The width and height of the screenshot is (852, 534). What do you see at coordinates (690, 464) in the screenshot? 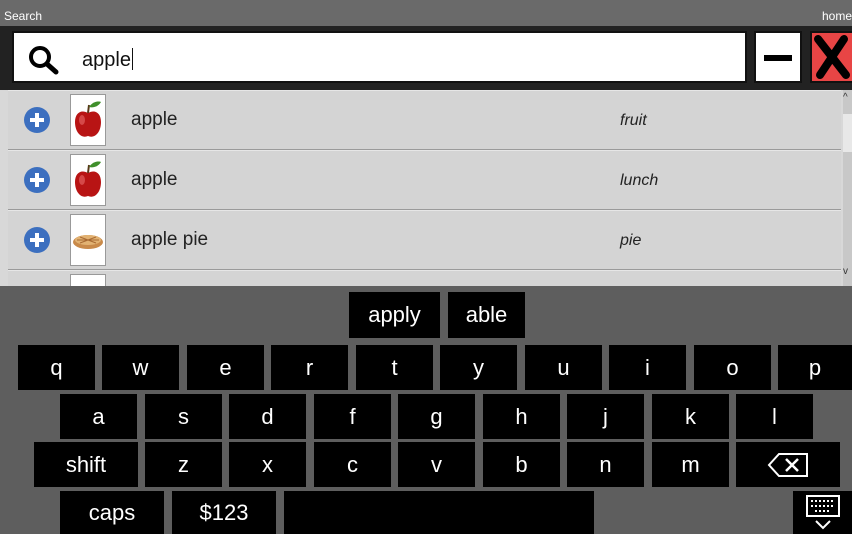
I see `key-m: m` at bounding box center [690, 464].